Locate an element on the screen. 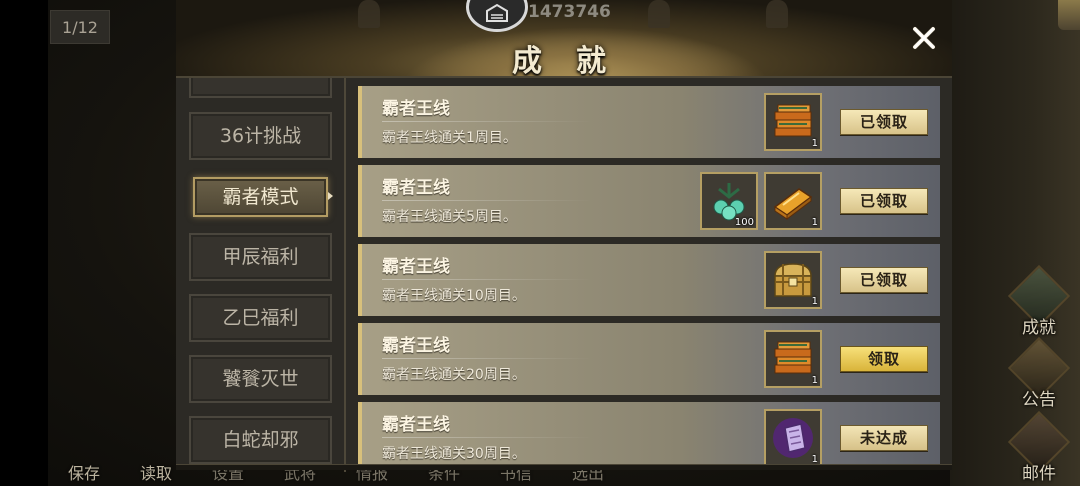 This screenshot has height=486, width=1080. scroll-book-icon is located at coordinates (793, 204).